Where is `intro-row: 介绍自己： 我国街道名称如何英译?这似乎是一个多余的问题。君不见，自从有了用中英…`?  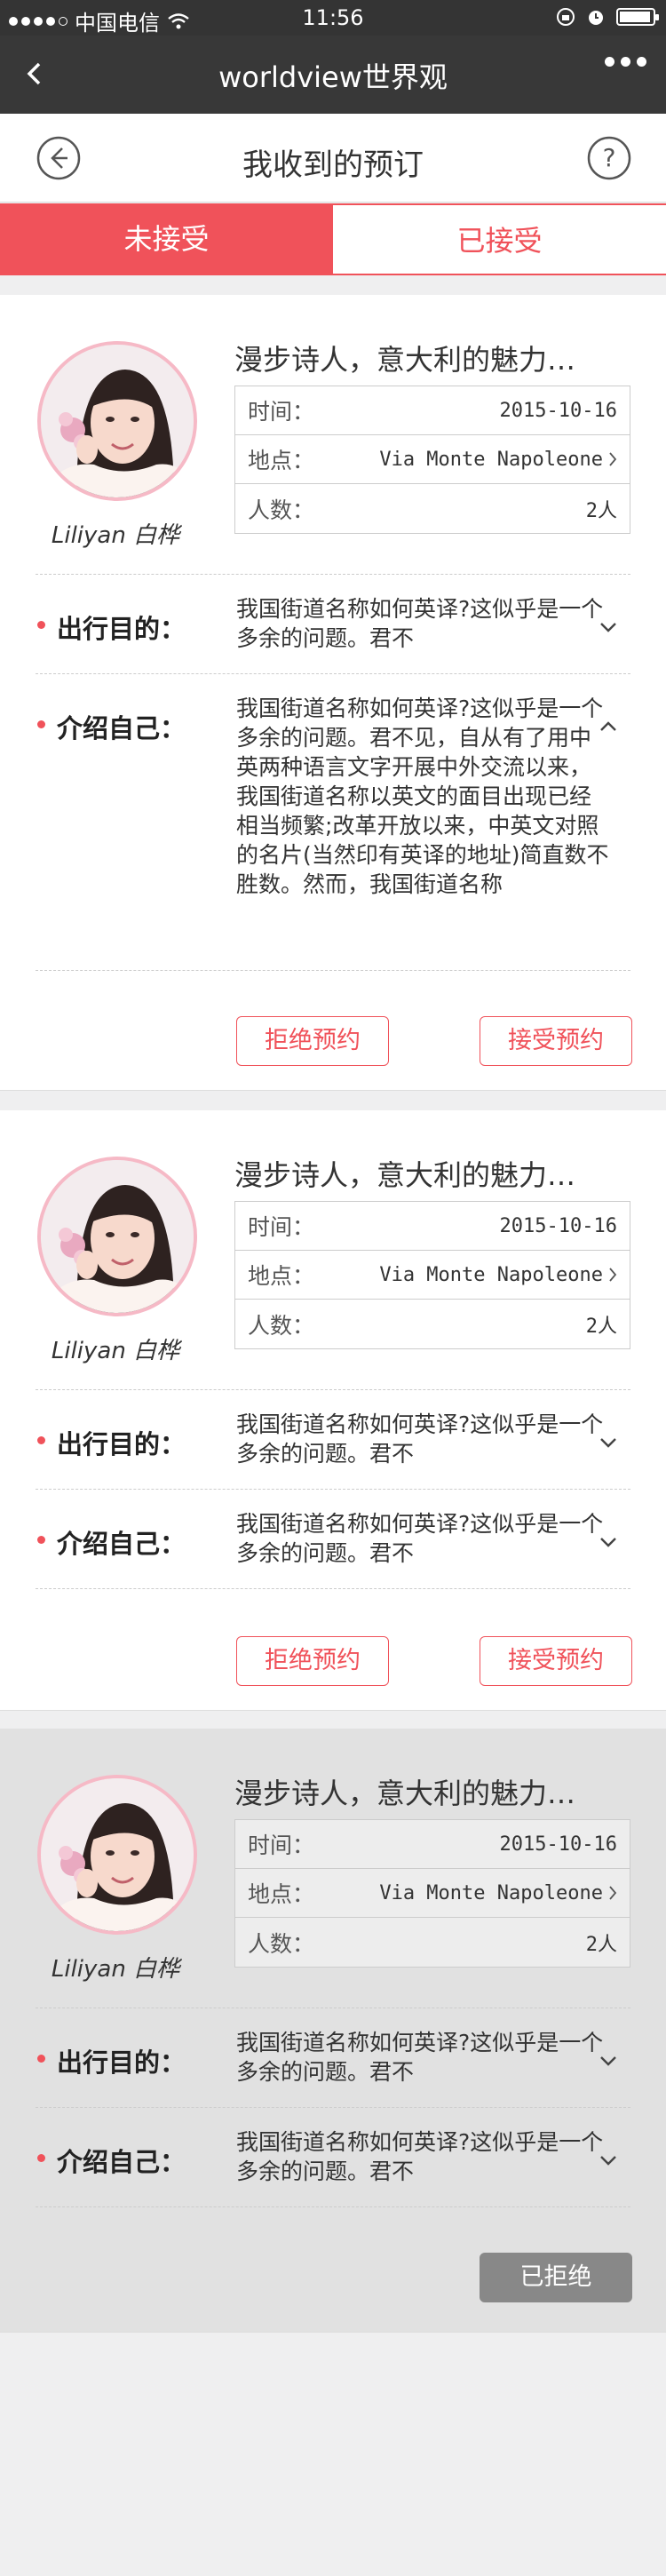 intro-row: 介绍自己： 我国街道名称如何英译?这似乎是一个多余的问题。君不见，自从有了用中英… is located at coordinates (333, 821).